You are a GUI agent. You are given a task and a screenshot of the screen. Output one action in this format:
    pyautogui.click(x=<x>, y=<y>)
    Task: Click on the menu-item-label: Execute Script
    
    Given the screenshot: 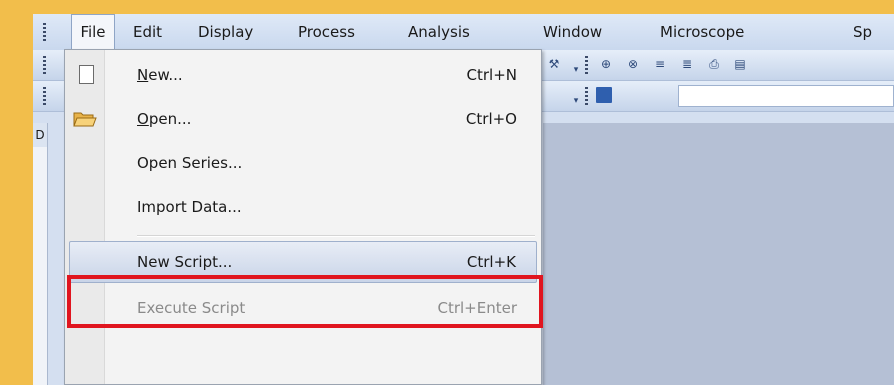 What is the action you would take?
    pyautogui.click(x=191, y=308)
    